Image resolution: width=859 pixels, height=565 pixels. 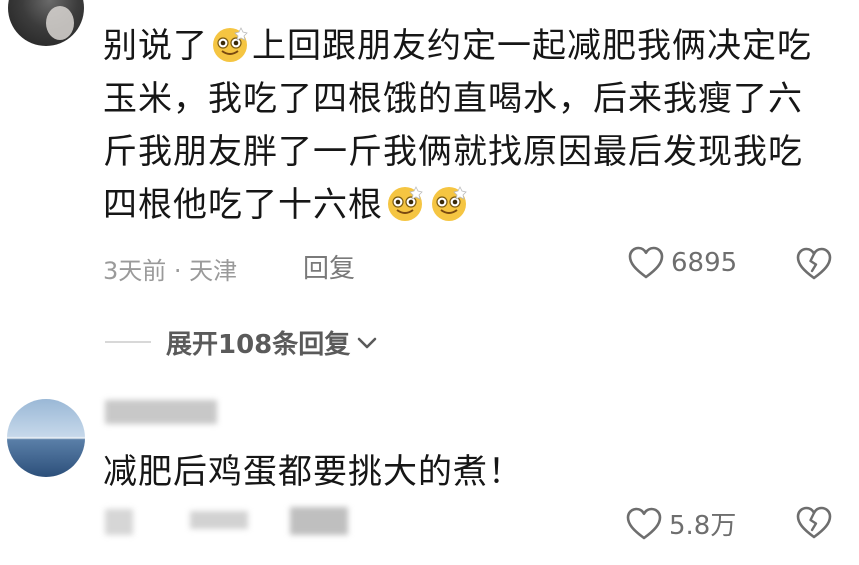 I want to click on like-button: 6895, so click(x=682, y=263).